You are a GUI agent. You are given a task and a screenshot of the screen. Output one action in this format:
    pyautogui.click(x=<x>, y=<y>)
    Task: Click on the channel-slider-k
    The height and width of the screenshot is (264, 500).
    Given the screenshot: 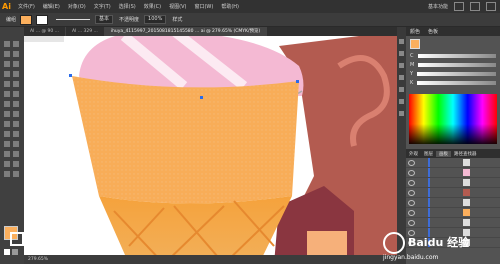 What is the action you would take?
    pyautogui.click(x=456, y=82)
    